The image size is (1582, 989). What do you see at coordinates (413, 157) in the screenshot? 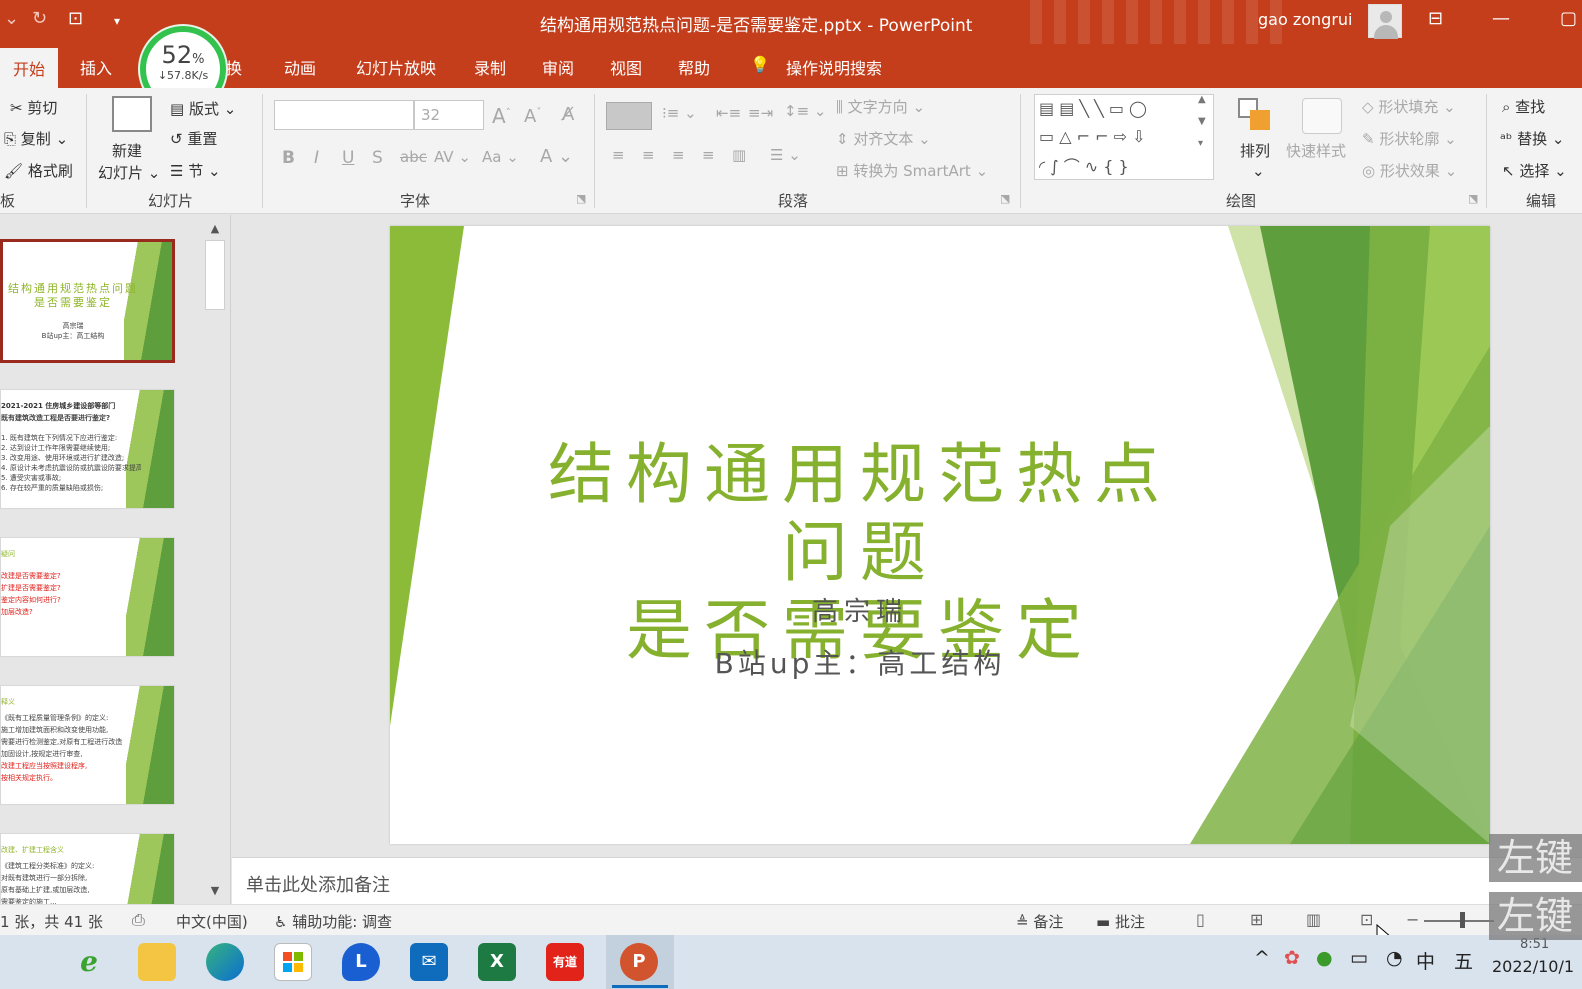
I see `strikethrough-icon: abc` at bounding box center [413, 157].